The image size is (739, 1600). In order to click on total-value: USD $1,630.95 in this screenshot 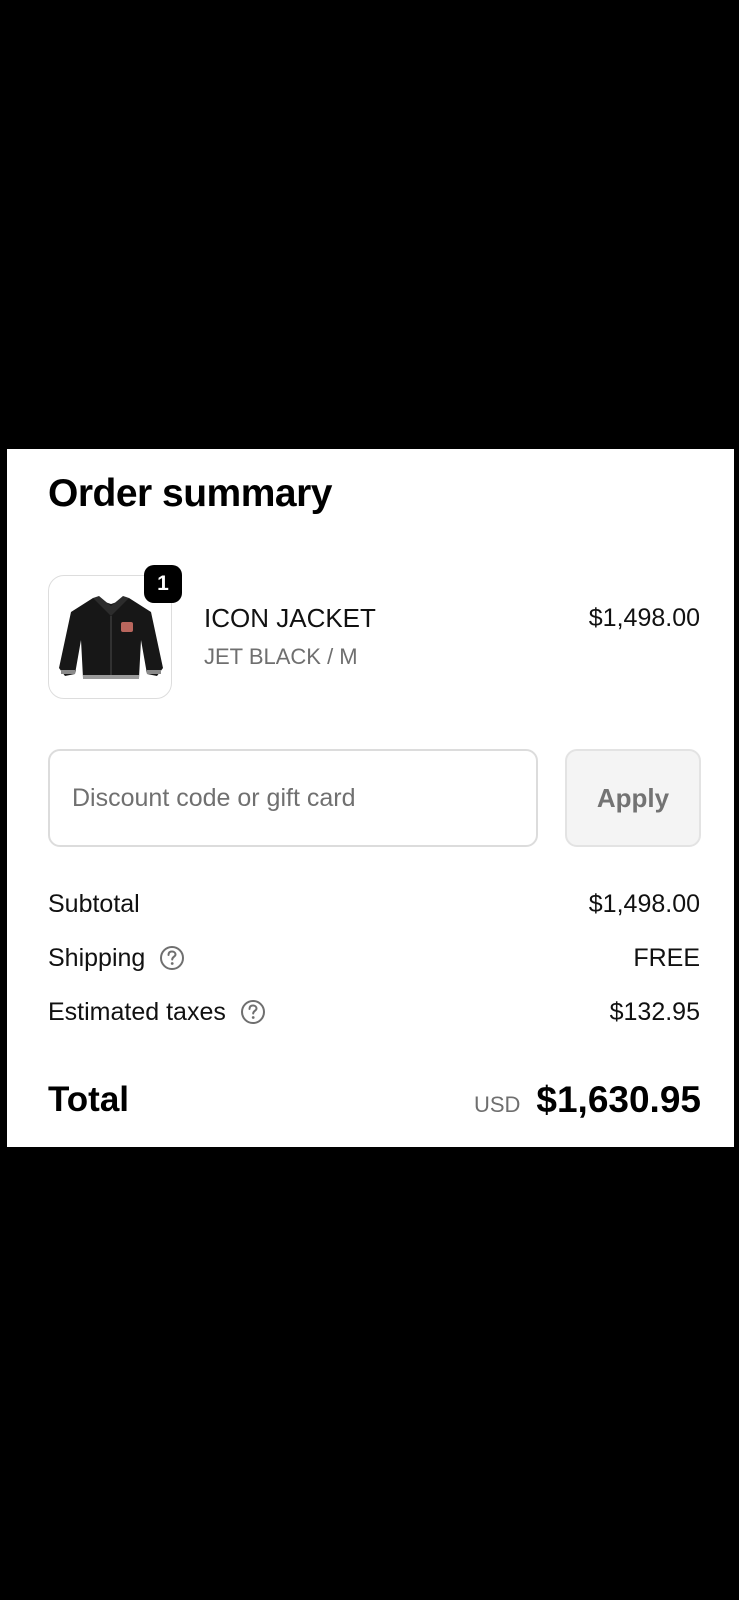, I will do `click(587, 1100)`.